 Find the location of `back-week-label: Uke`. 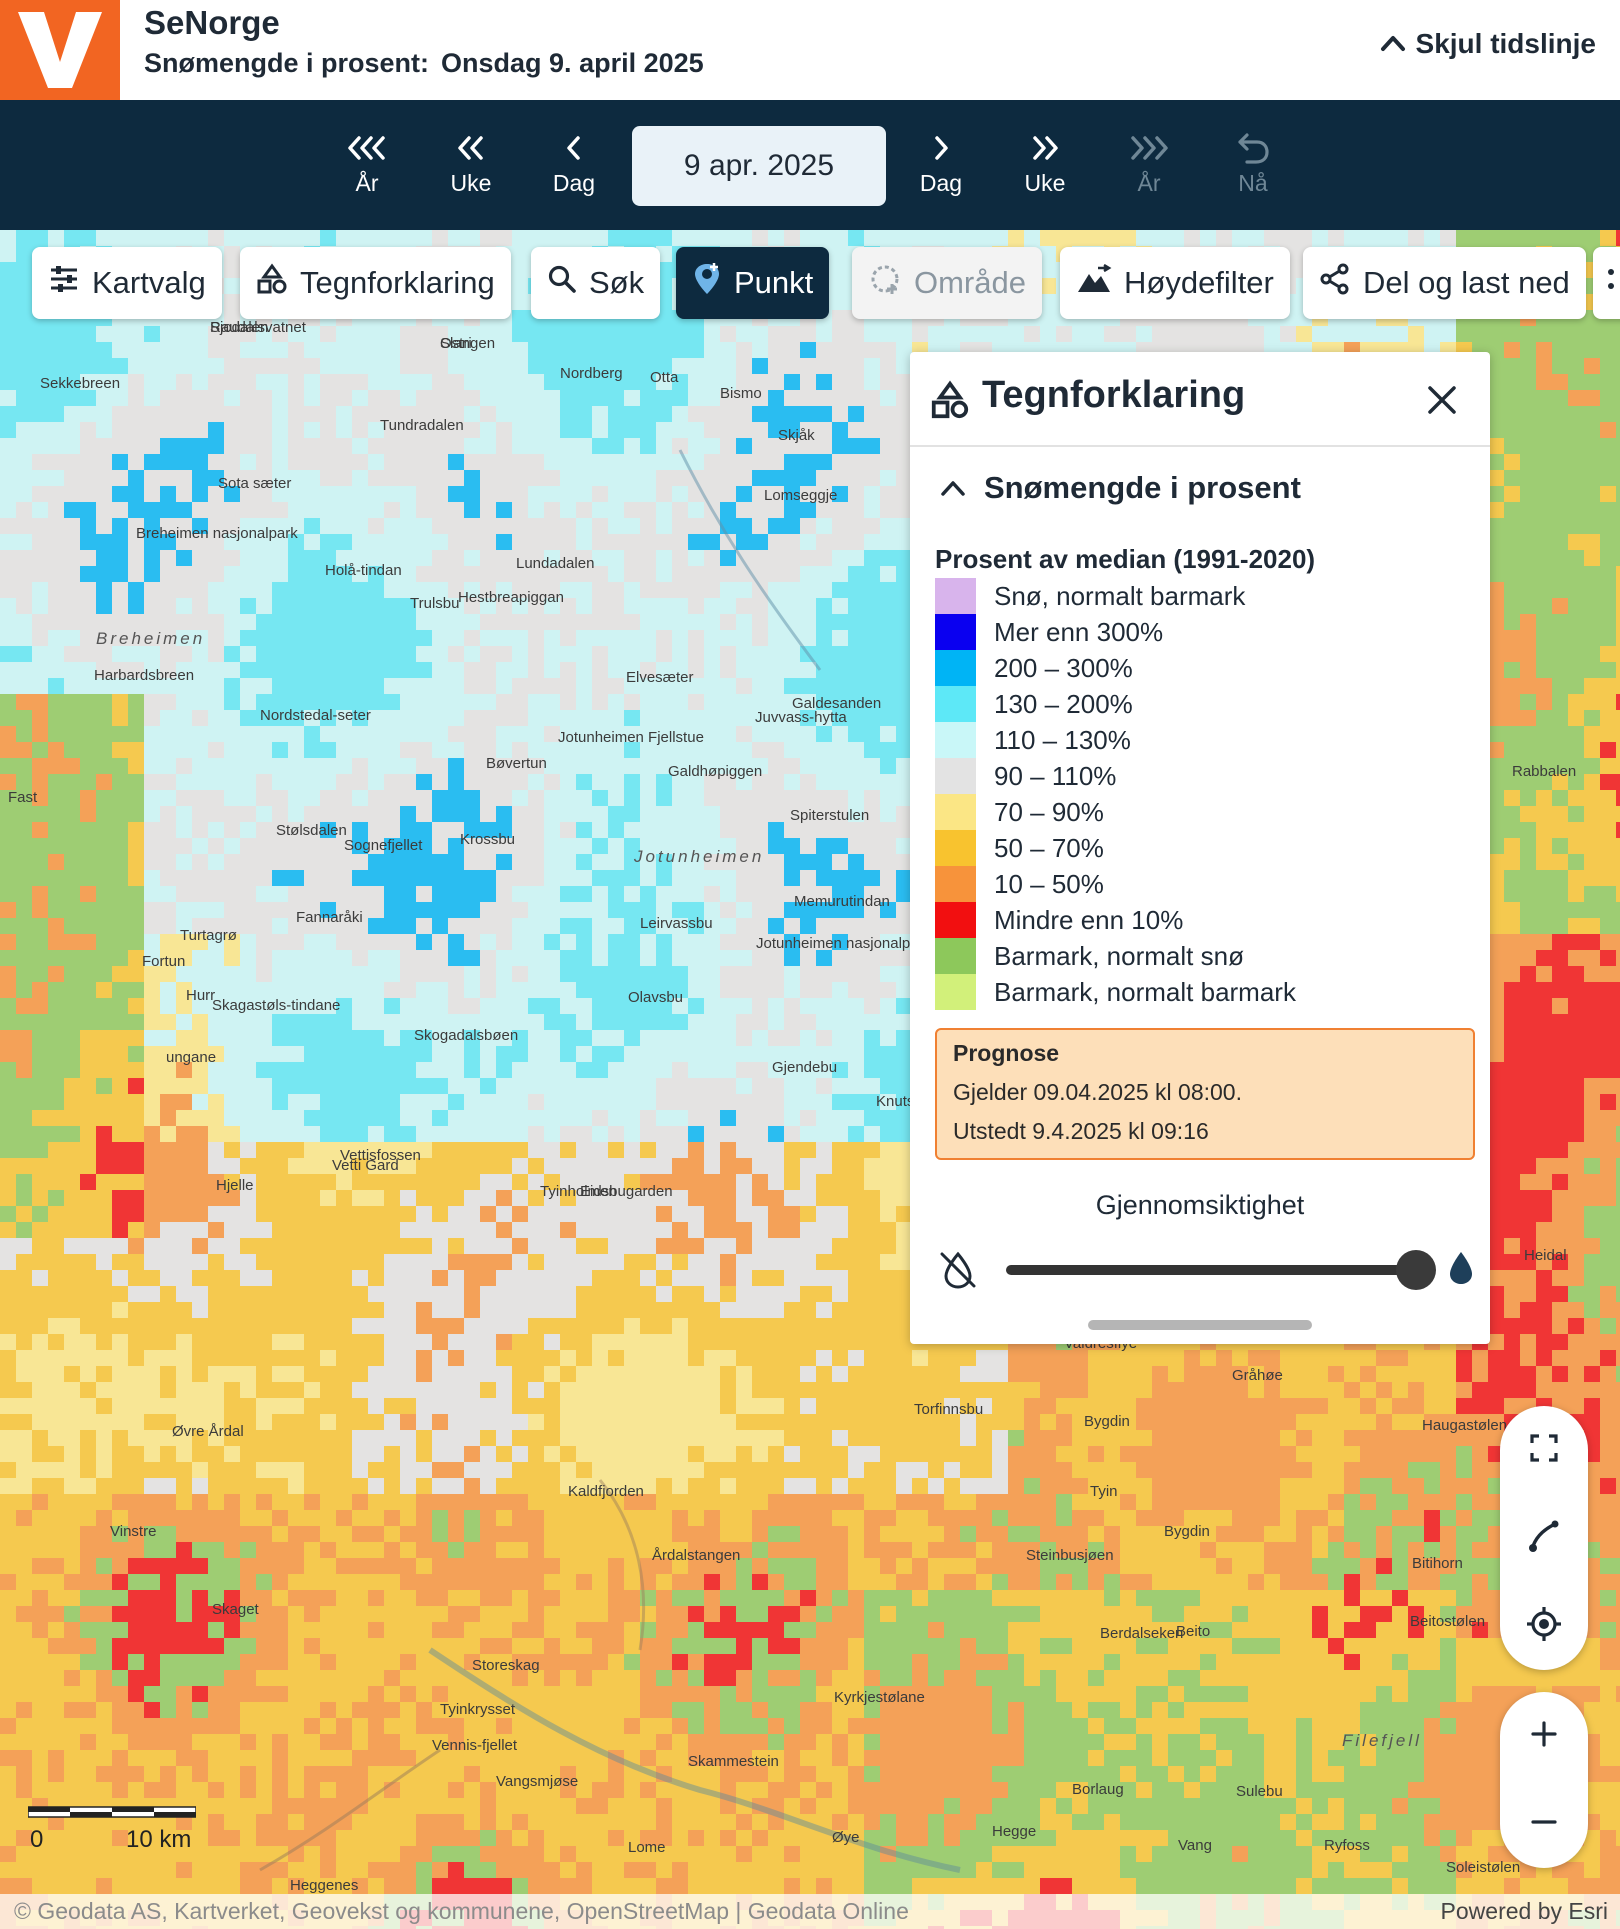

back-week-label: Uke is located at coordinates (471, 183).